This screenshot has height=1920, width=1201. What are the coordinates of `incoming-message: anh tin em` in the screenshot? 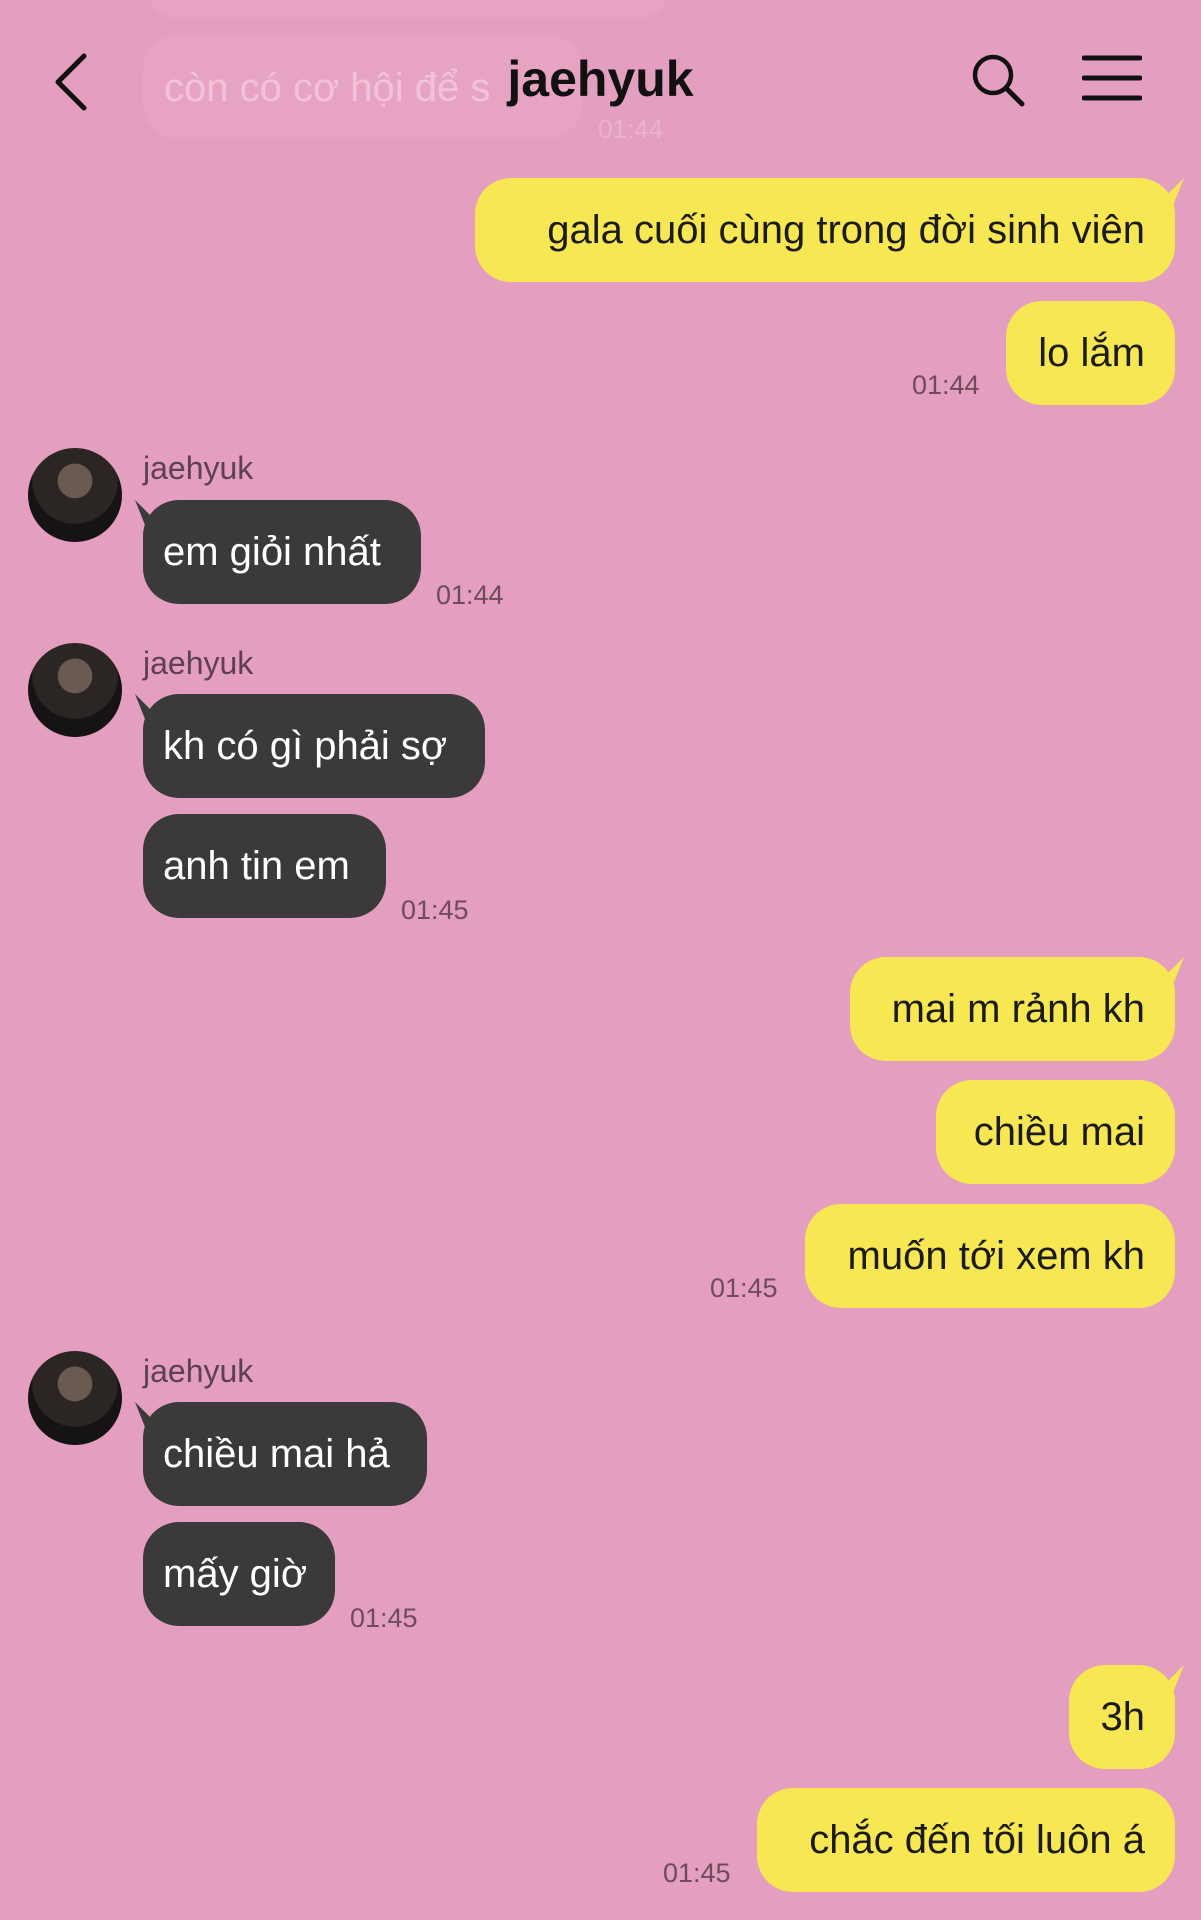 It's located at (264, 866).